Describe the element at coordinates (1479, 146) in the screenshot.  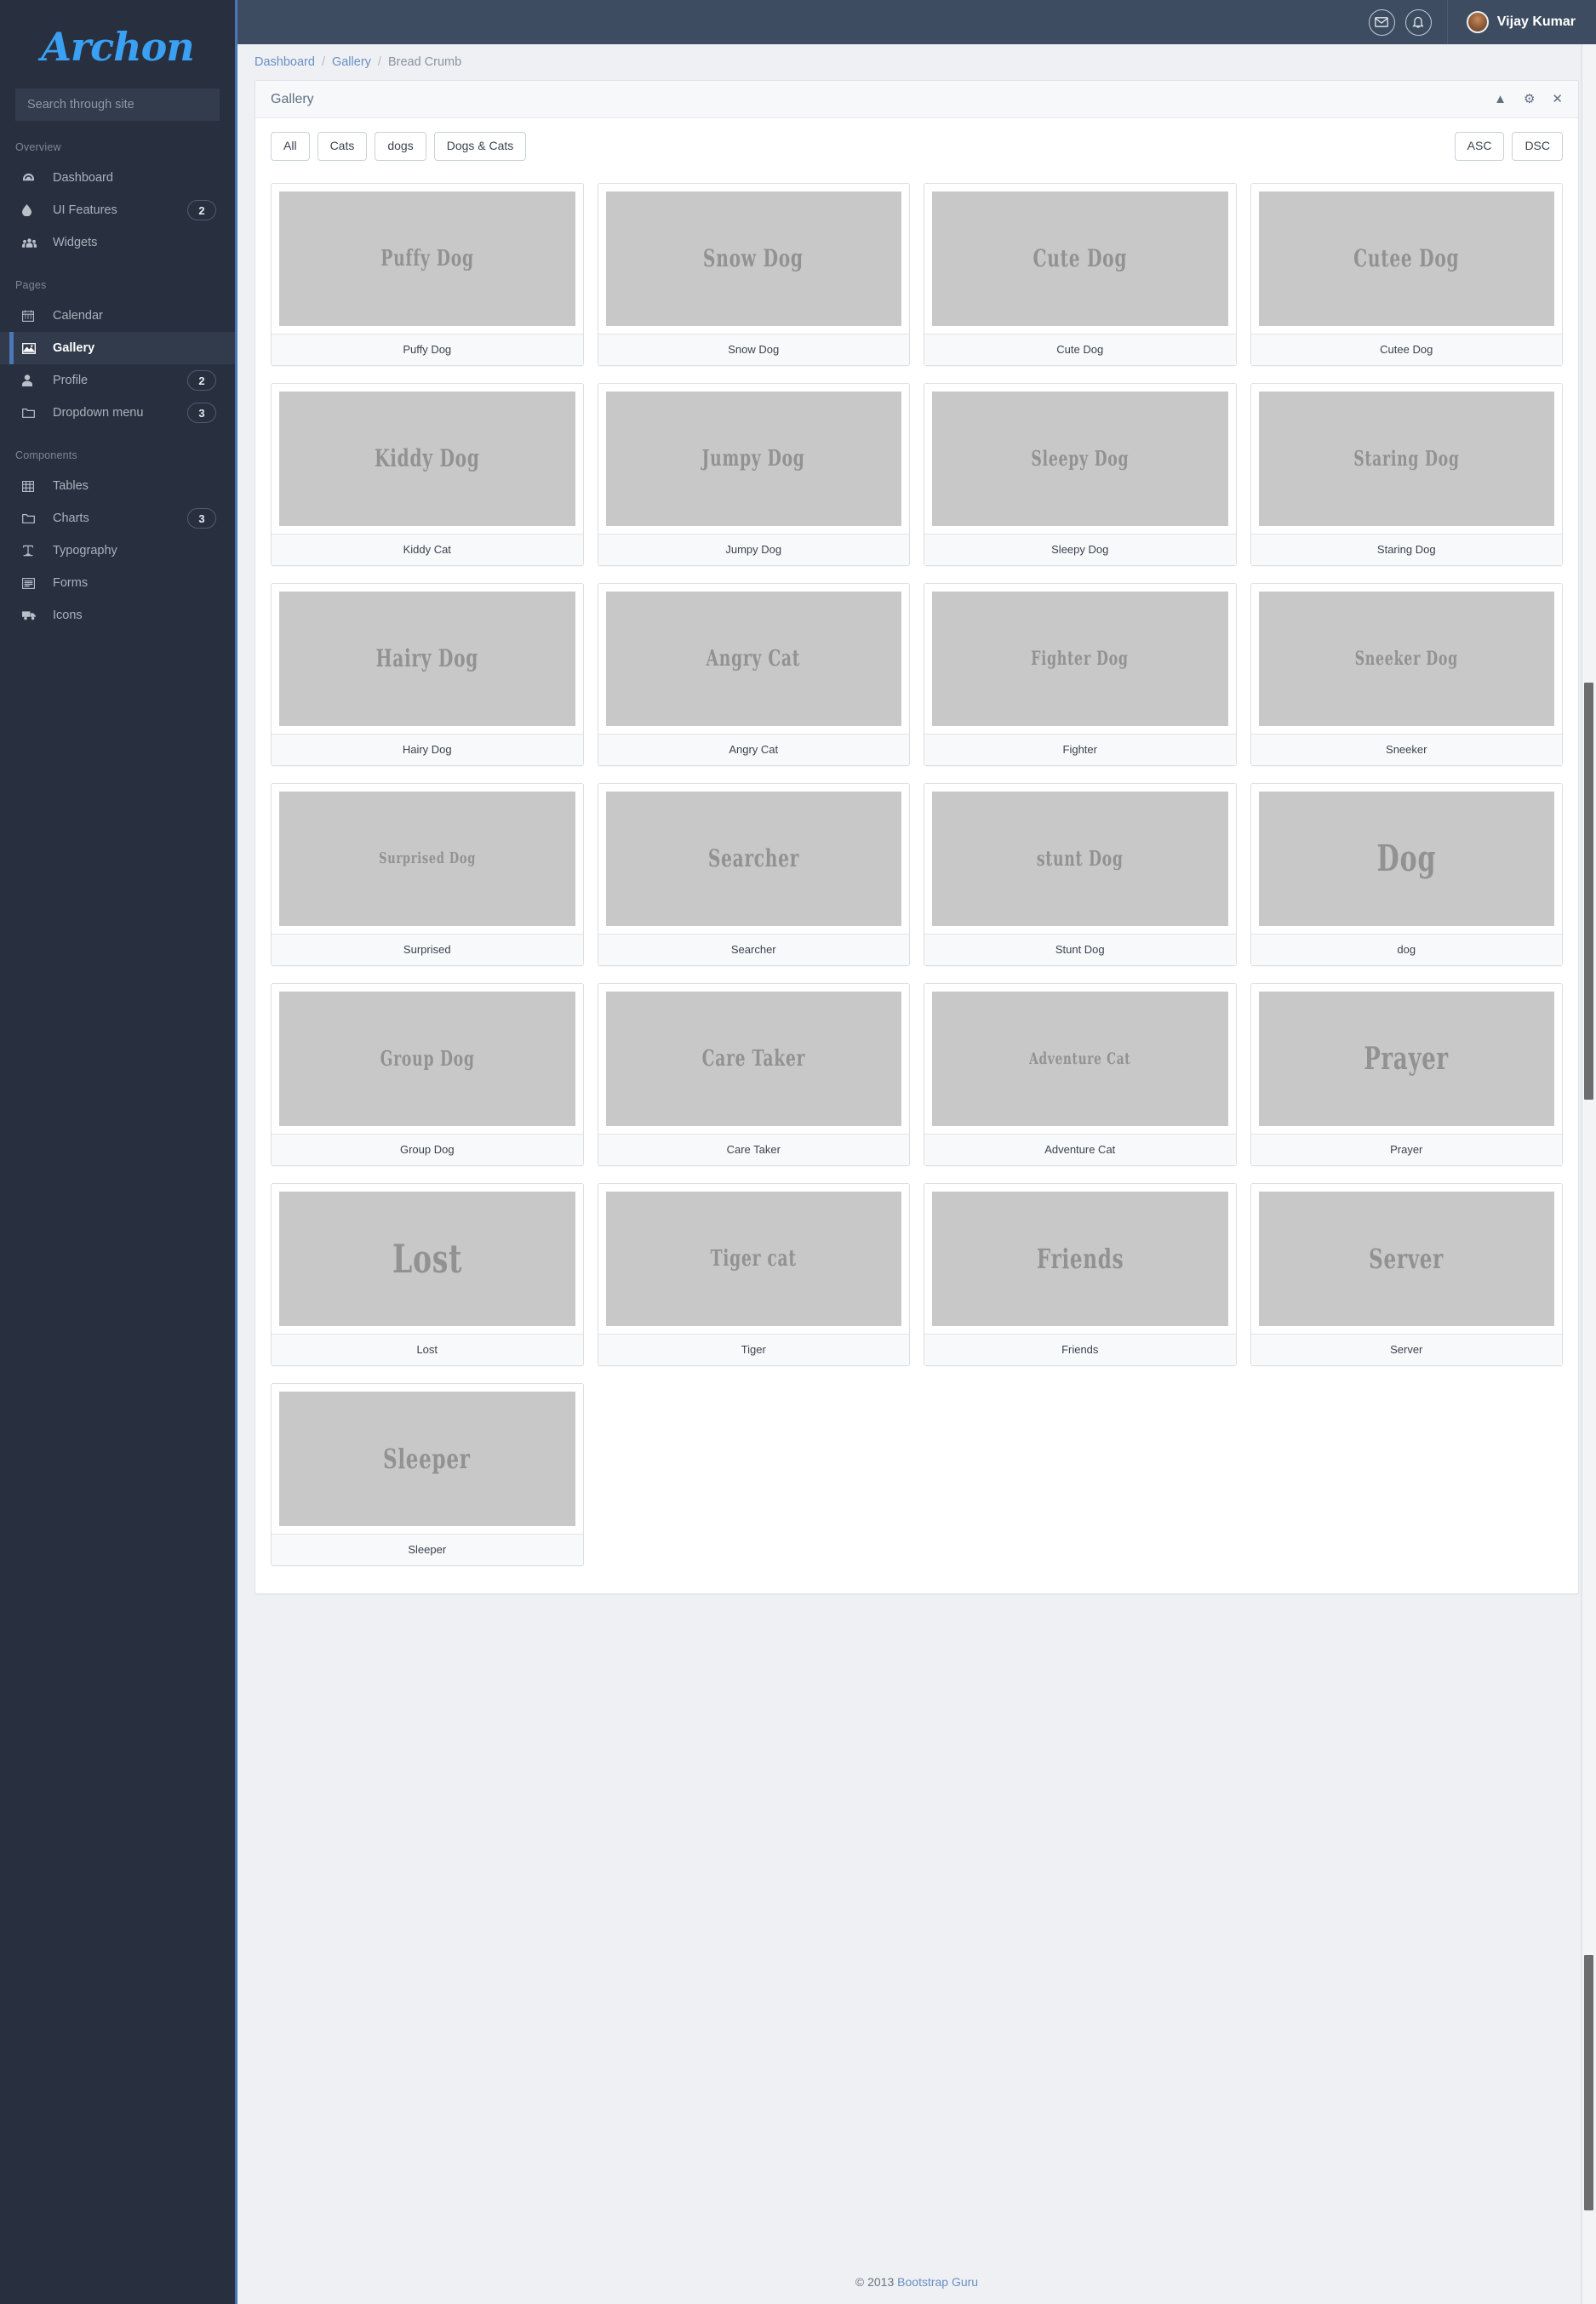
I see `sort-button-asc: ASC` at that location.